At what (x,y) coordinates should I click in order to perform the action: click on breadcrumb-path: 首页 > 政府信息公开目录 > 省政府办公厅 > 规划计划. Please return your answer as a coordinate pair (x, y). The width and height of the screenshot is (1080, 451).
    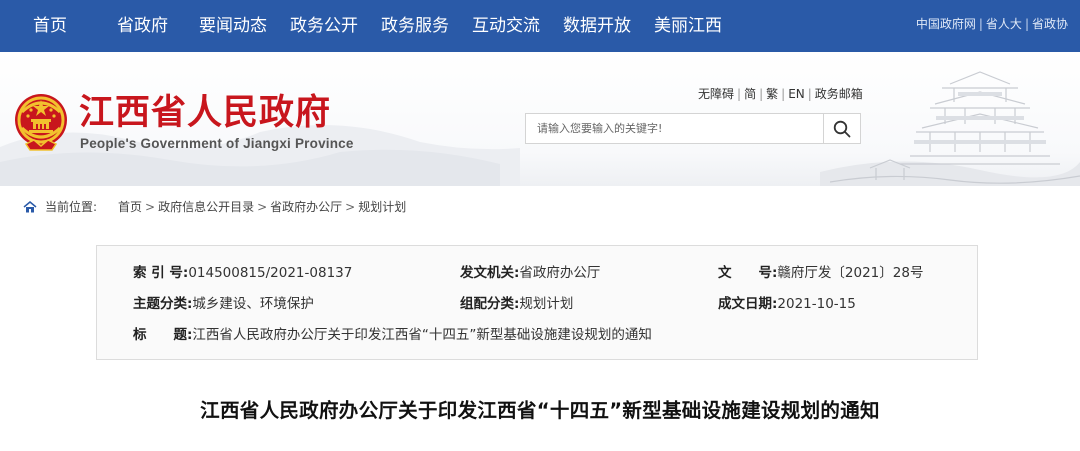
    Looking at the image, I should click on (262, 207).